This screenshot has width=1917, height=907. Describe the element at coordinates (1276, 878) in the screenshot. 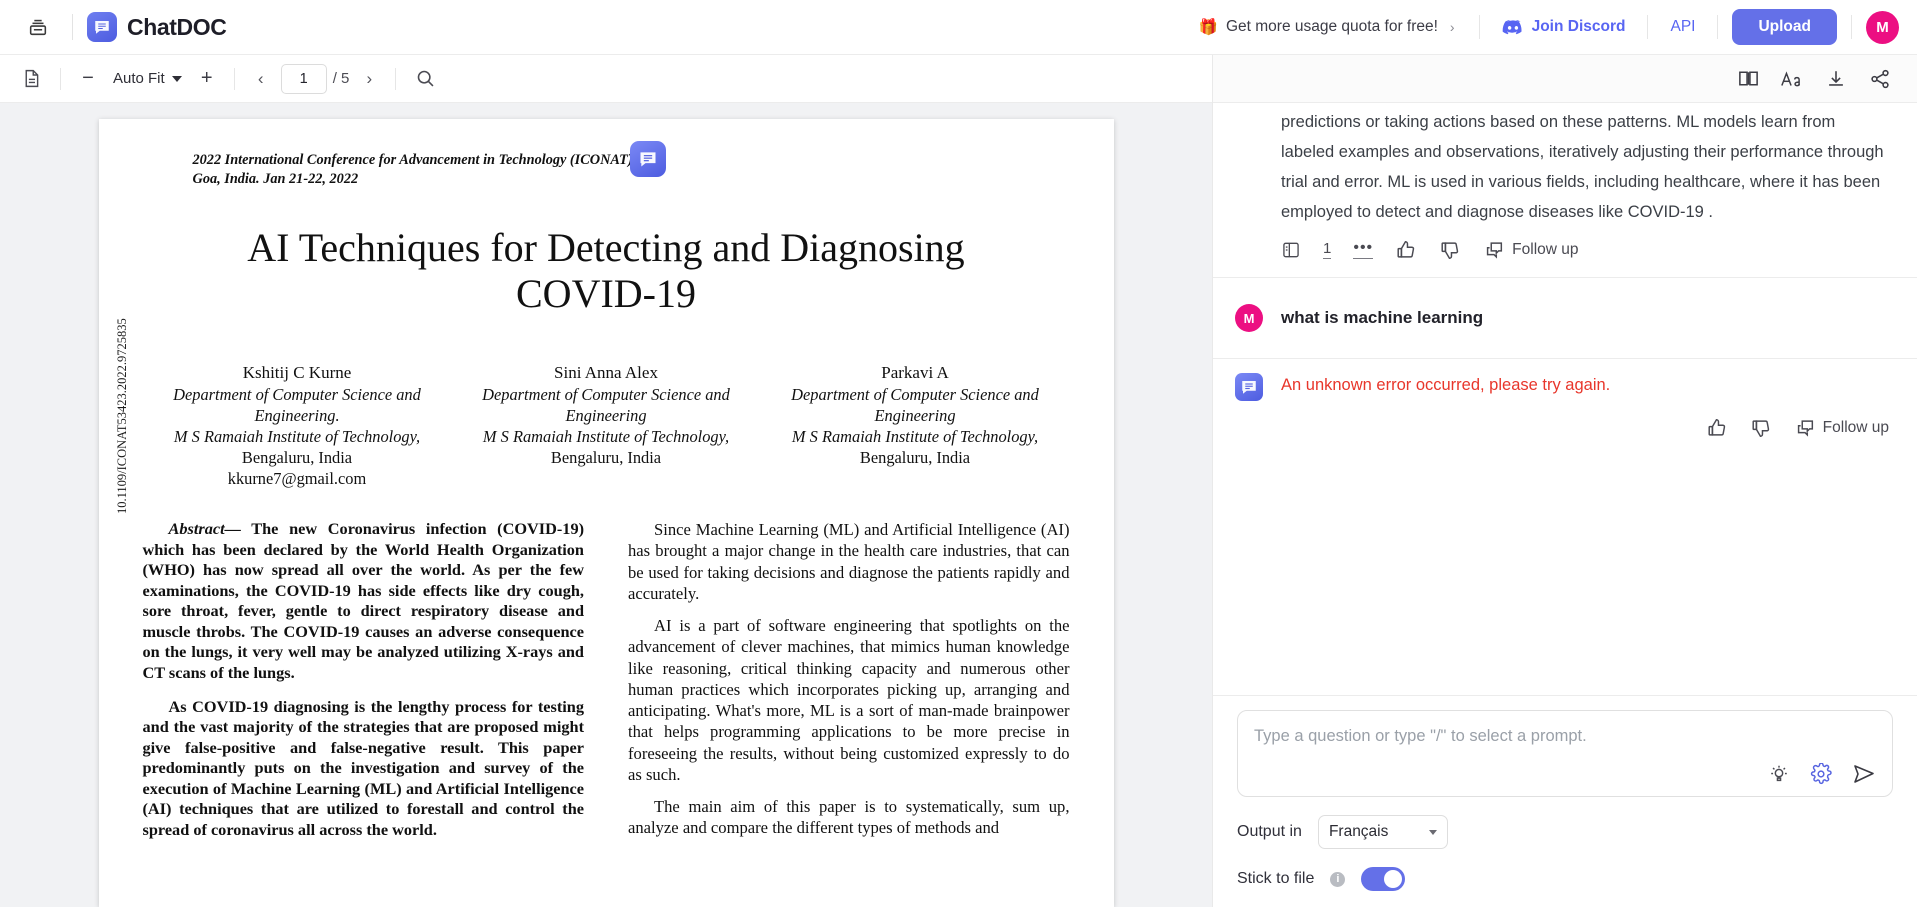

I see `stick-to-file-label: Stick to file` at that location.